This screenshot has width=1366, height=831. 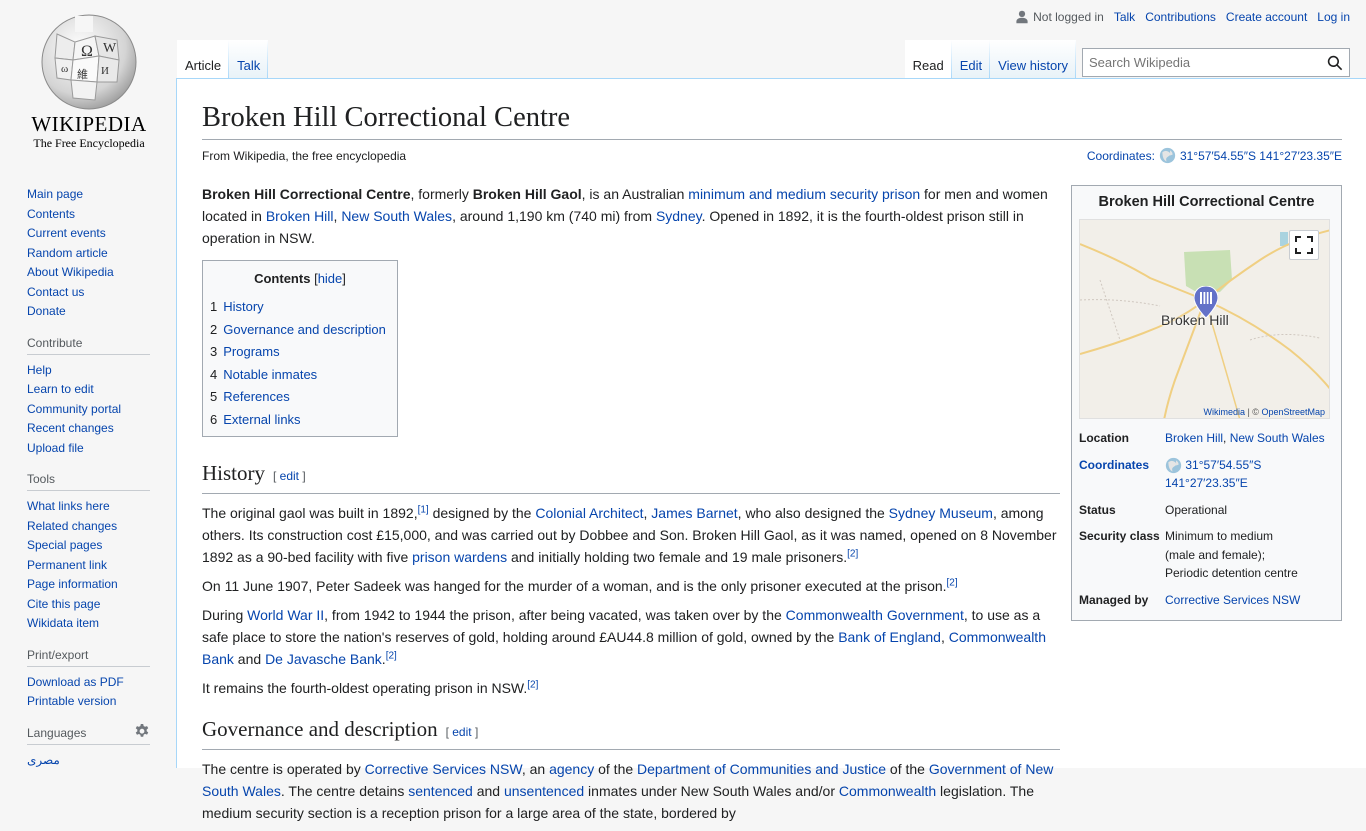 I want to click on svg-text: Ω, so click(x=87, y=51).